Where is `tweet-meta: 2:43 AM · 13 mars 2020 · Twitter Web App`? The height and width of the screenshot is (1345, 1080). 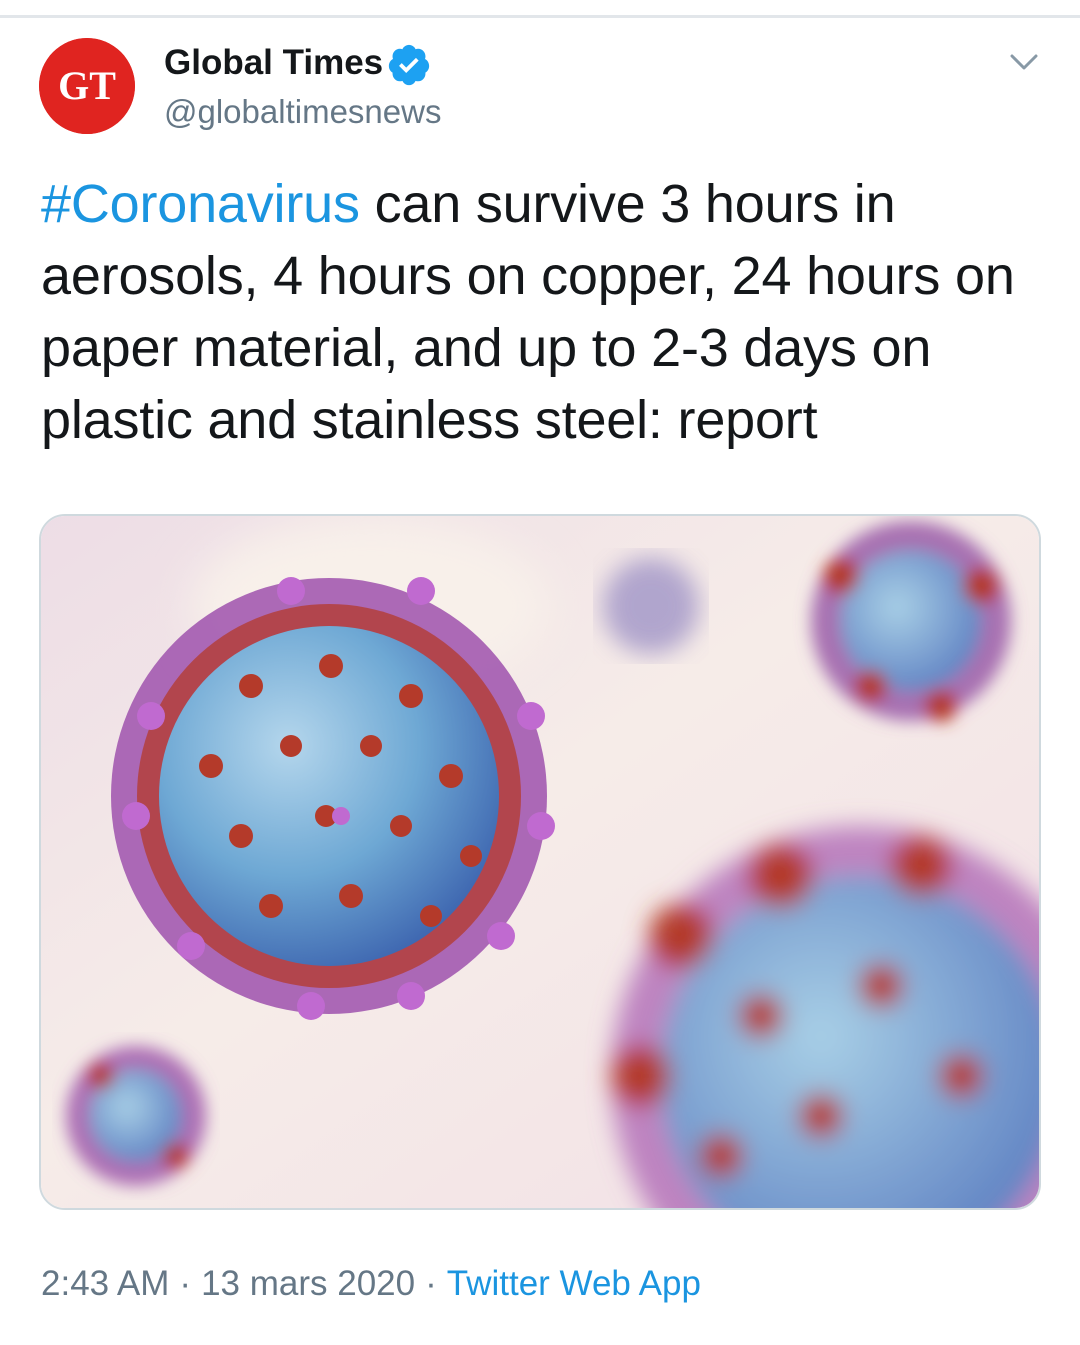 tweet-meta: 2:43 AM · 13 mars 2020 · Twitter Web App is located at coordinates (371, 1284).